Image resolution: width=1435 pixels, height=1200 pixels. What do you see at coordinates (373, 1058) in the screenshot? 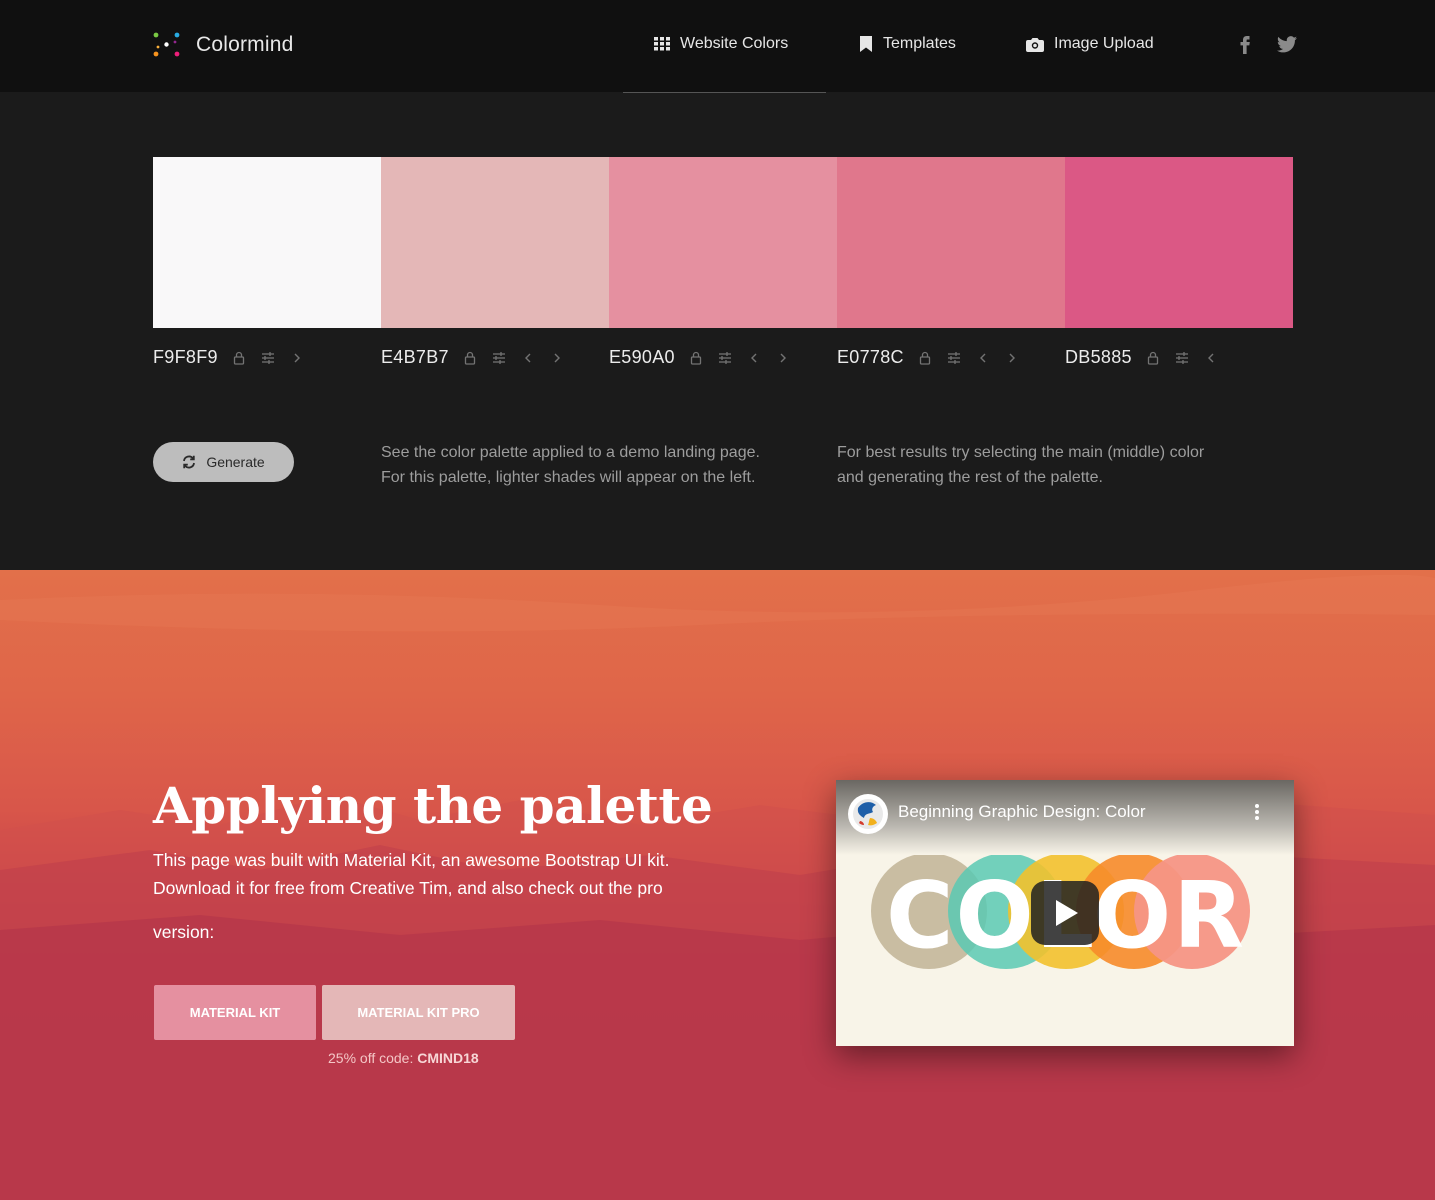
I see `promo-prefix: 25% off code:` at bounding box center [373, 1058].